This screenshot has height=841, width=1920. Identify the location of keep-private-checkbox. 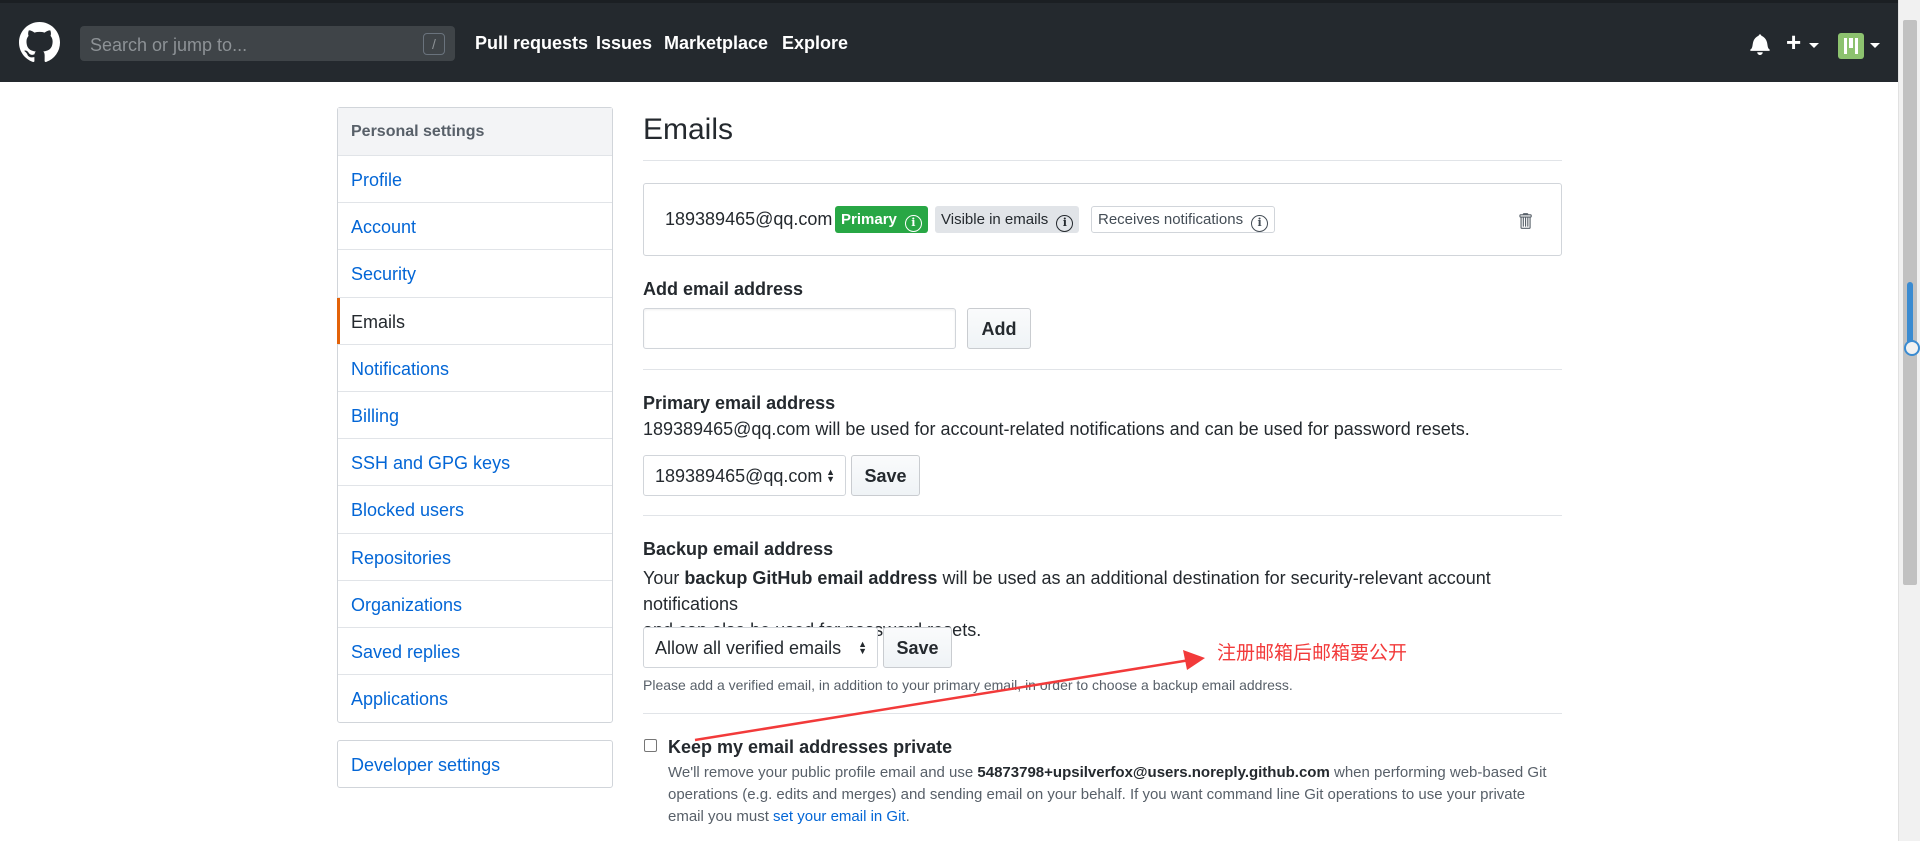
(650, 745).